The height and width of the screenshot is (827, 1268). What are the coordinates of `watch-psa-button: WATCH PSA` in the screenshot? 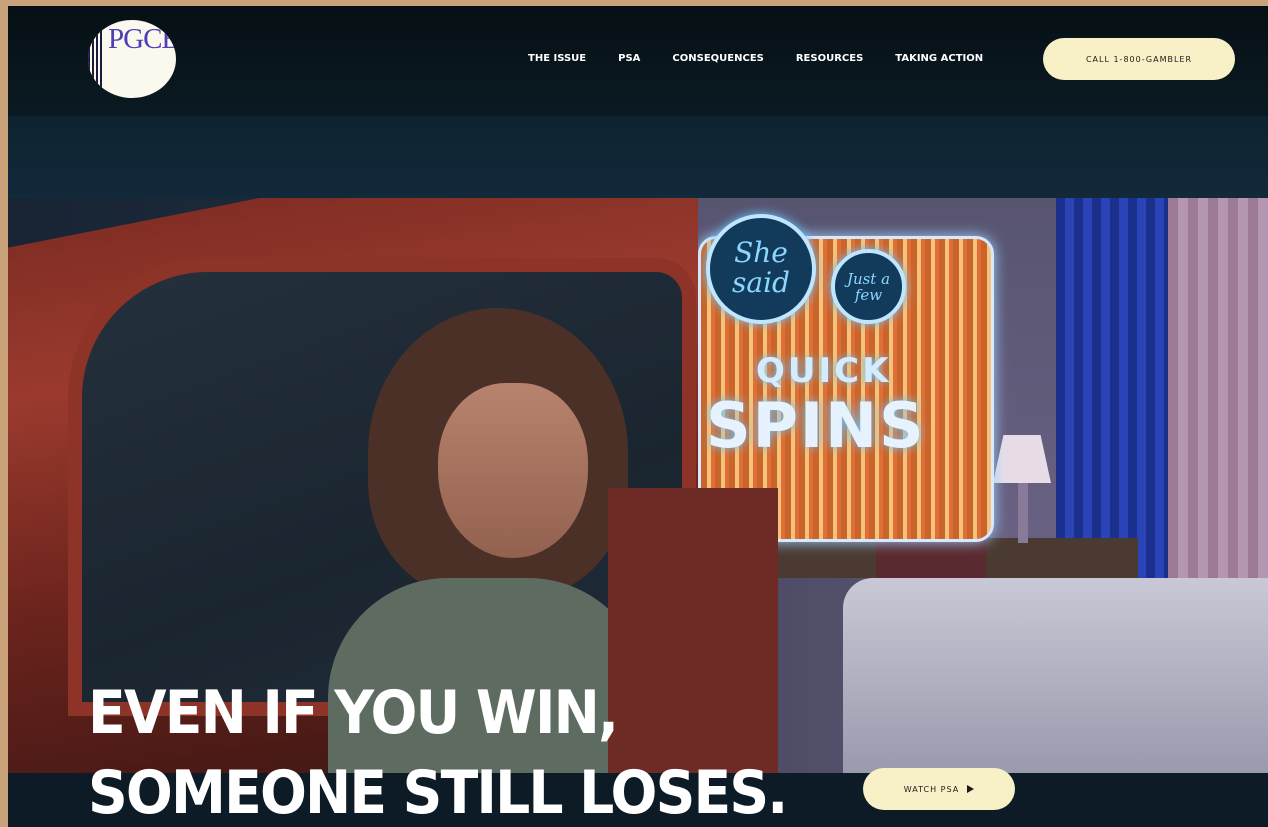 It's located at (939, 789).